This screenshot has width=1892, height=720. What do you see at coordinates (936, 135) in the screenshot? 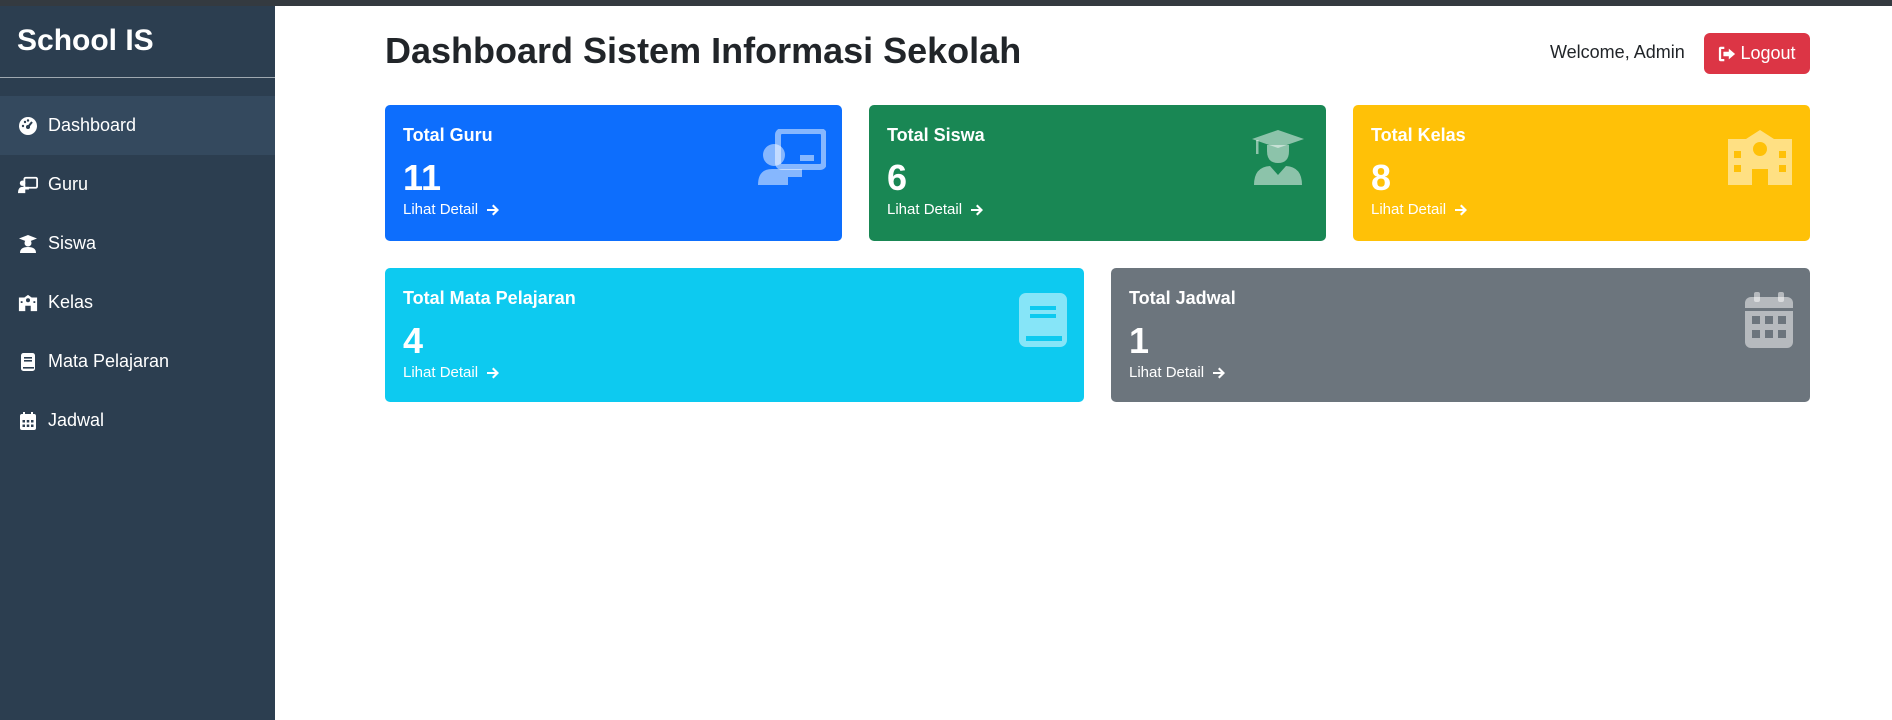
I see `card-label: Total Siswa` at bounding box center [936, 135].